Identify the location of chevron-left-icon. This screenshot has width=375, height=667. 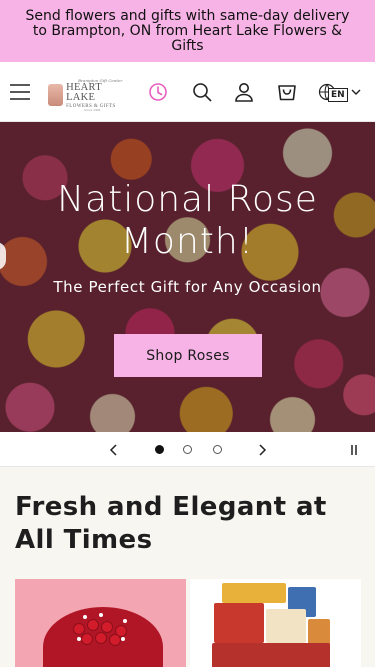
(113, 449).